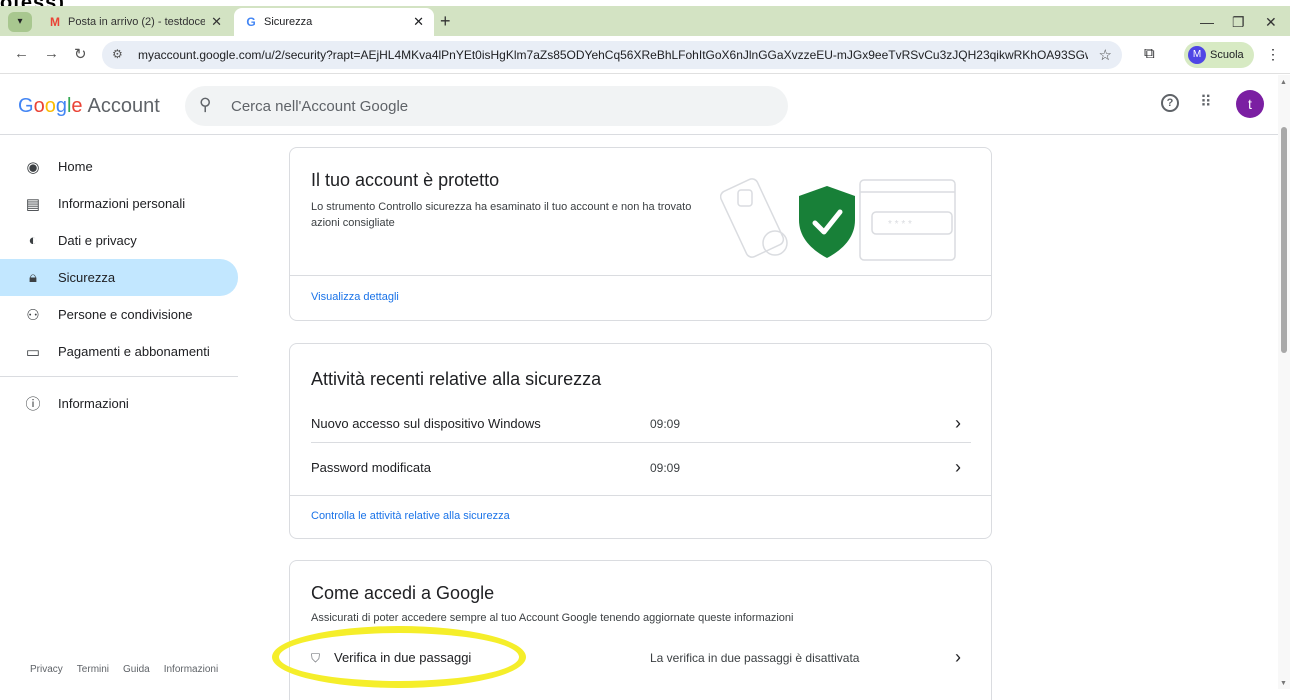 This screenshot has height=700, width=1290. I want to click on sidebar-item-label: Informazioni personali, so click(122, 203).